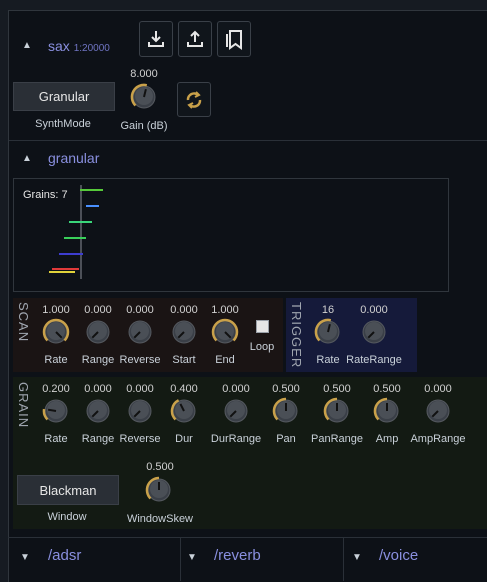  Describe the element at coordinates (91, 48) in the screenshot. I see `sax-subtitle: 1:20000` at that location.